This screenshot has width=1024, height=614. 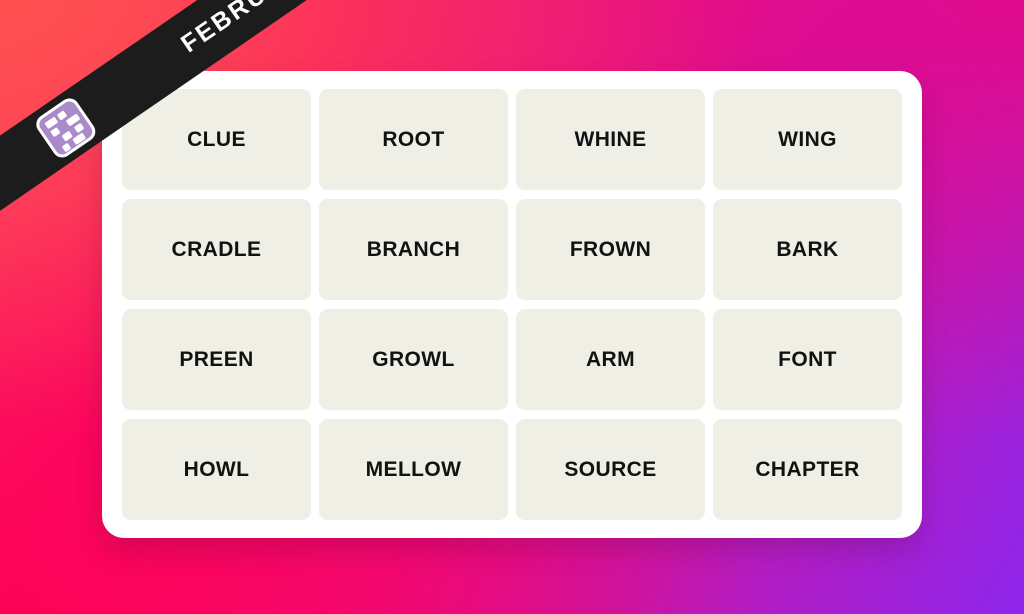 I want to click on word-tile-label: SOURCE, so click(x=610, y=469).